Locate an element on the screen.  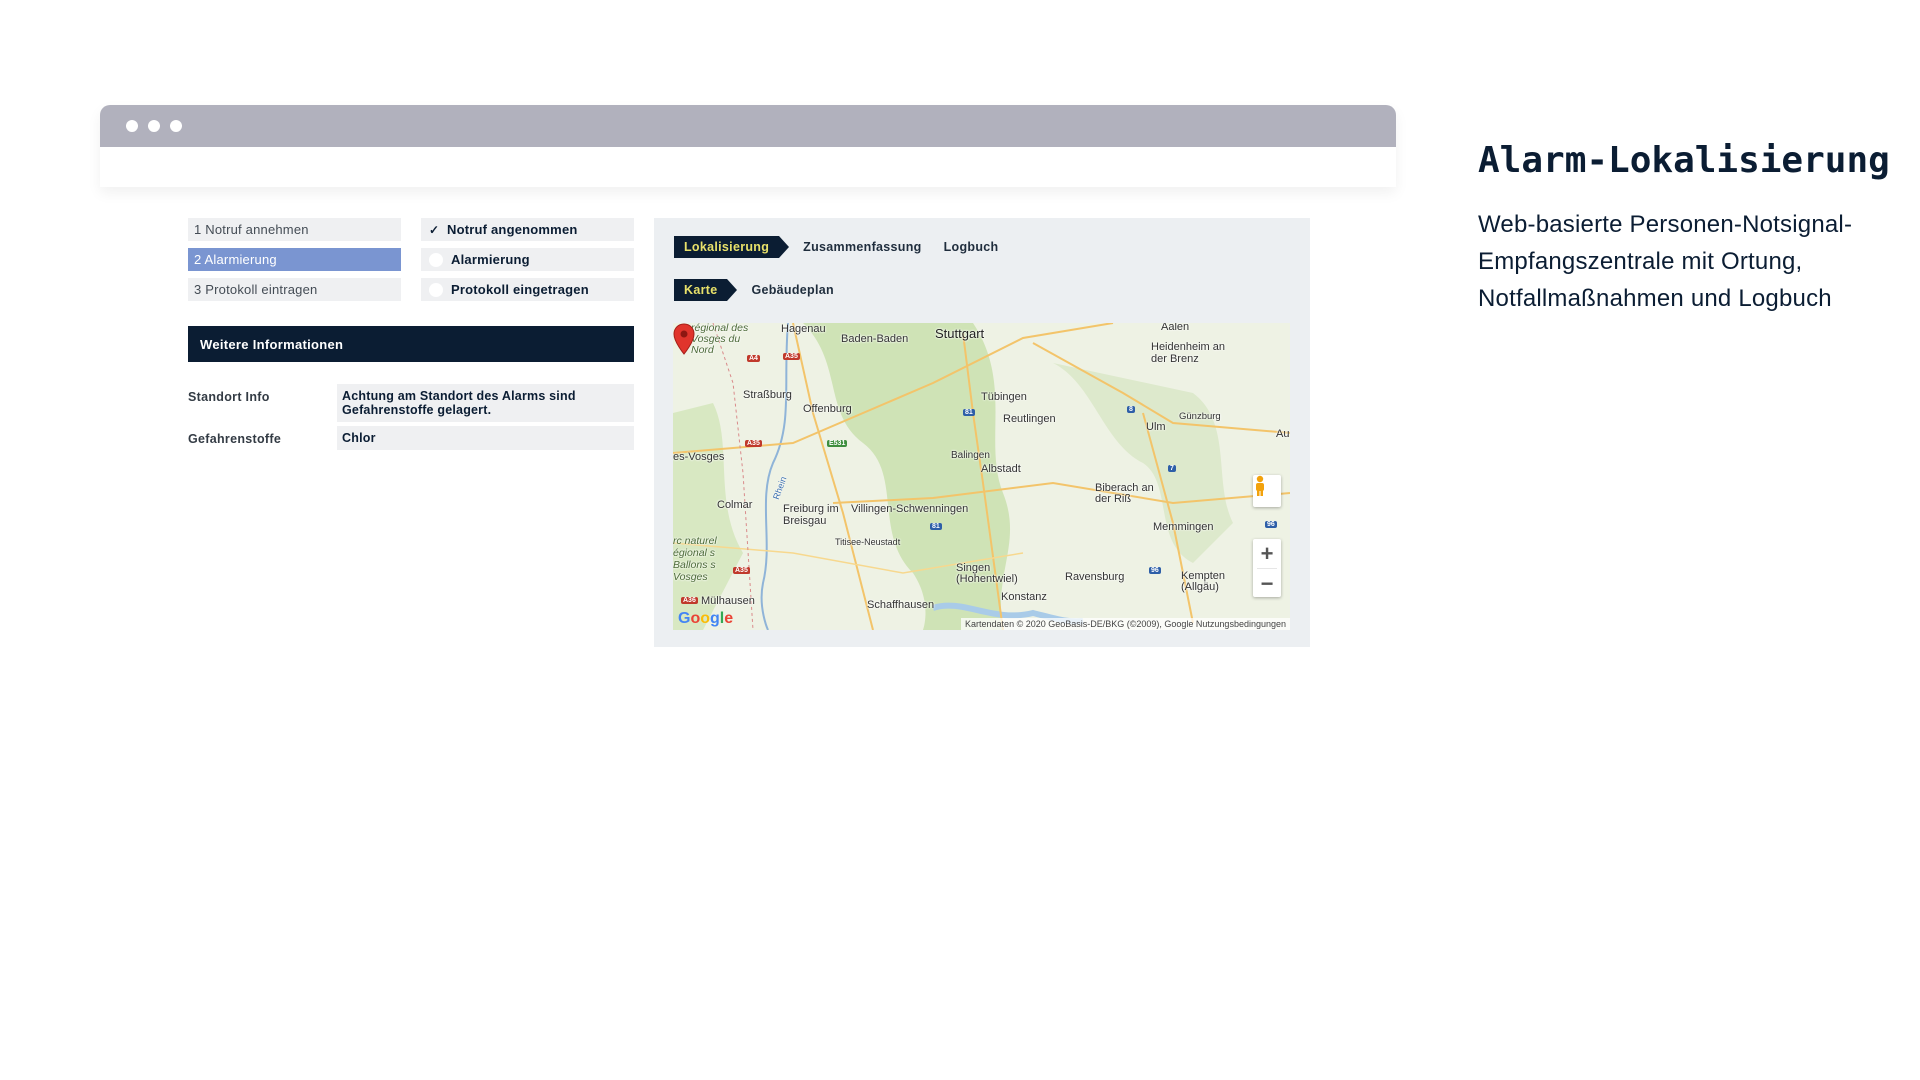
zoom-control: + − is located at coordinates (1267, 568).